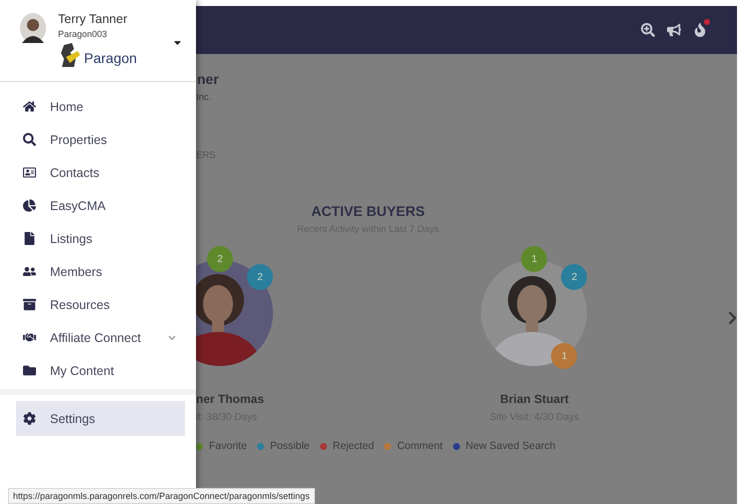  What do you see at coordinates (368, 211) in the screenshot?
I see `section-title: ACTIVE BUYERS` at bounding box center [368, 211].